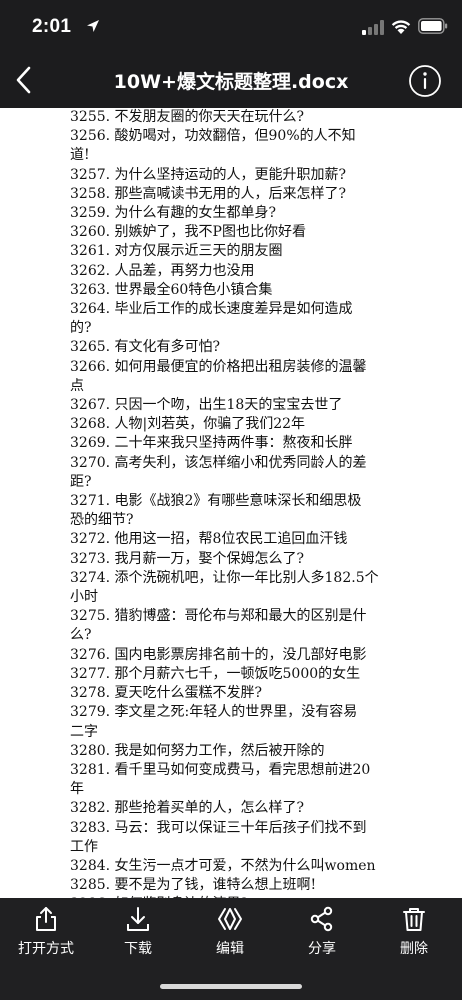 The width and height of the screenshot is (462, 1000). What do you see at coordinates (84, 731) in the screenshot?
I see `document-line: 二字` at bounding box center [84, 731].